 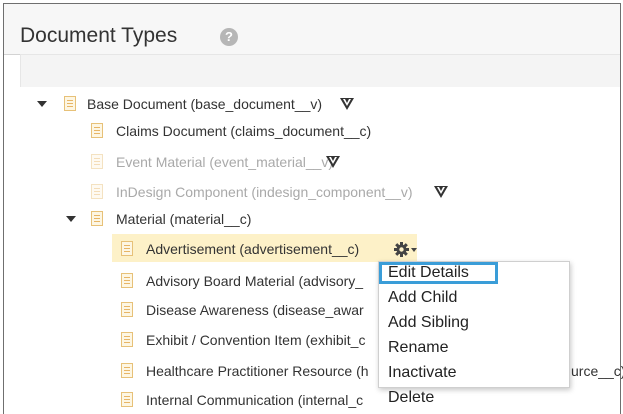 What do you see at coordinates (411, 398) in the screenshot?
I see `menu-item-delete: Delete` at bounding box center [411, 398].